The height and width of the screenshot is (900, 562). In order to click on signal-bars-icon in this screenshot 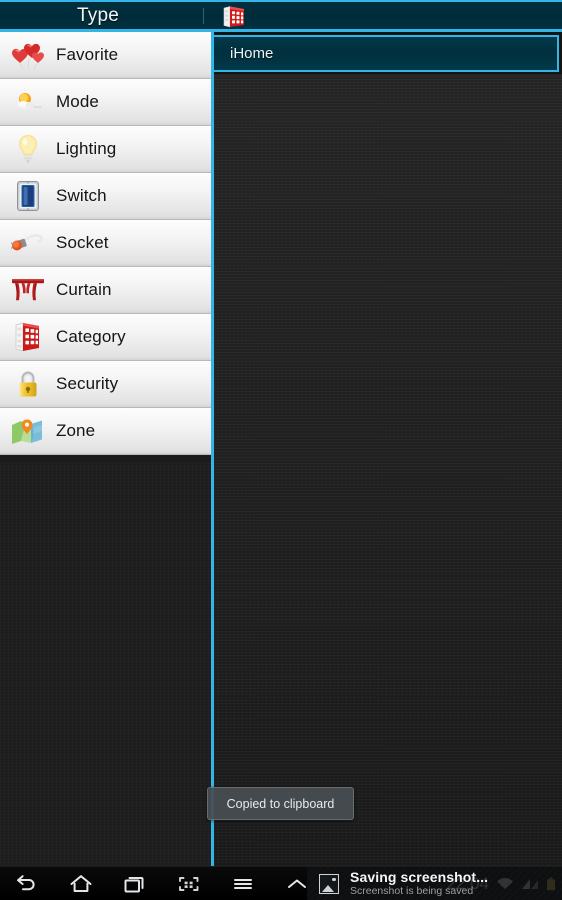, I will do `click(530, 884)`.